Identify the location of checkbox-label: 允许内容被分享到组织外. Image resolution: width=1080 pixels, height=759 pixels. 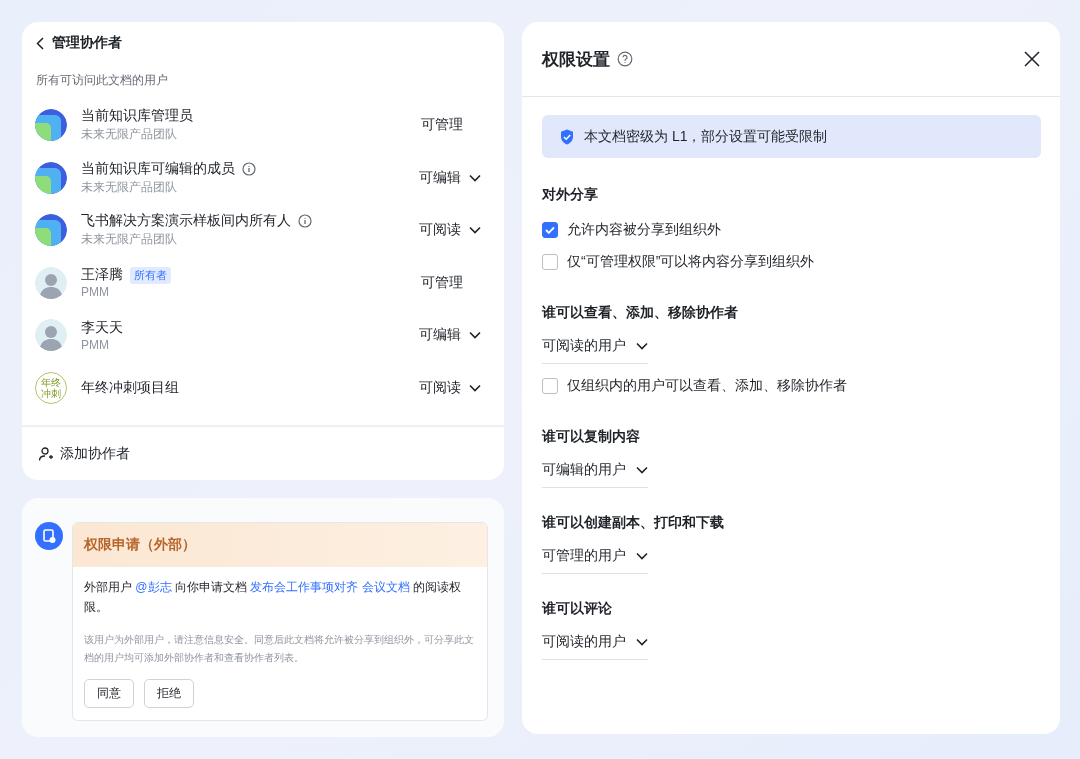
(644, 230).